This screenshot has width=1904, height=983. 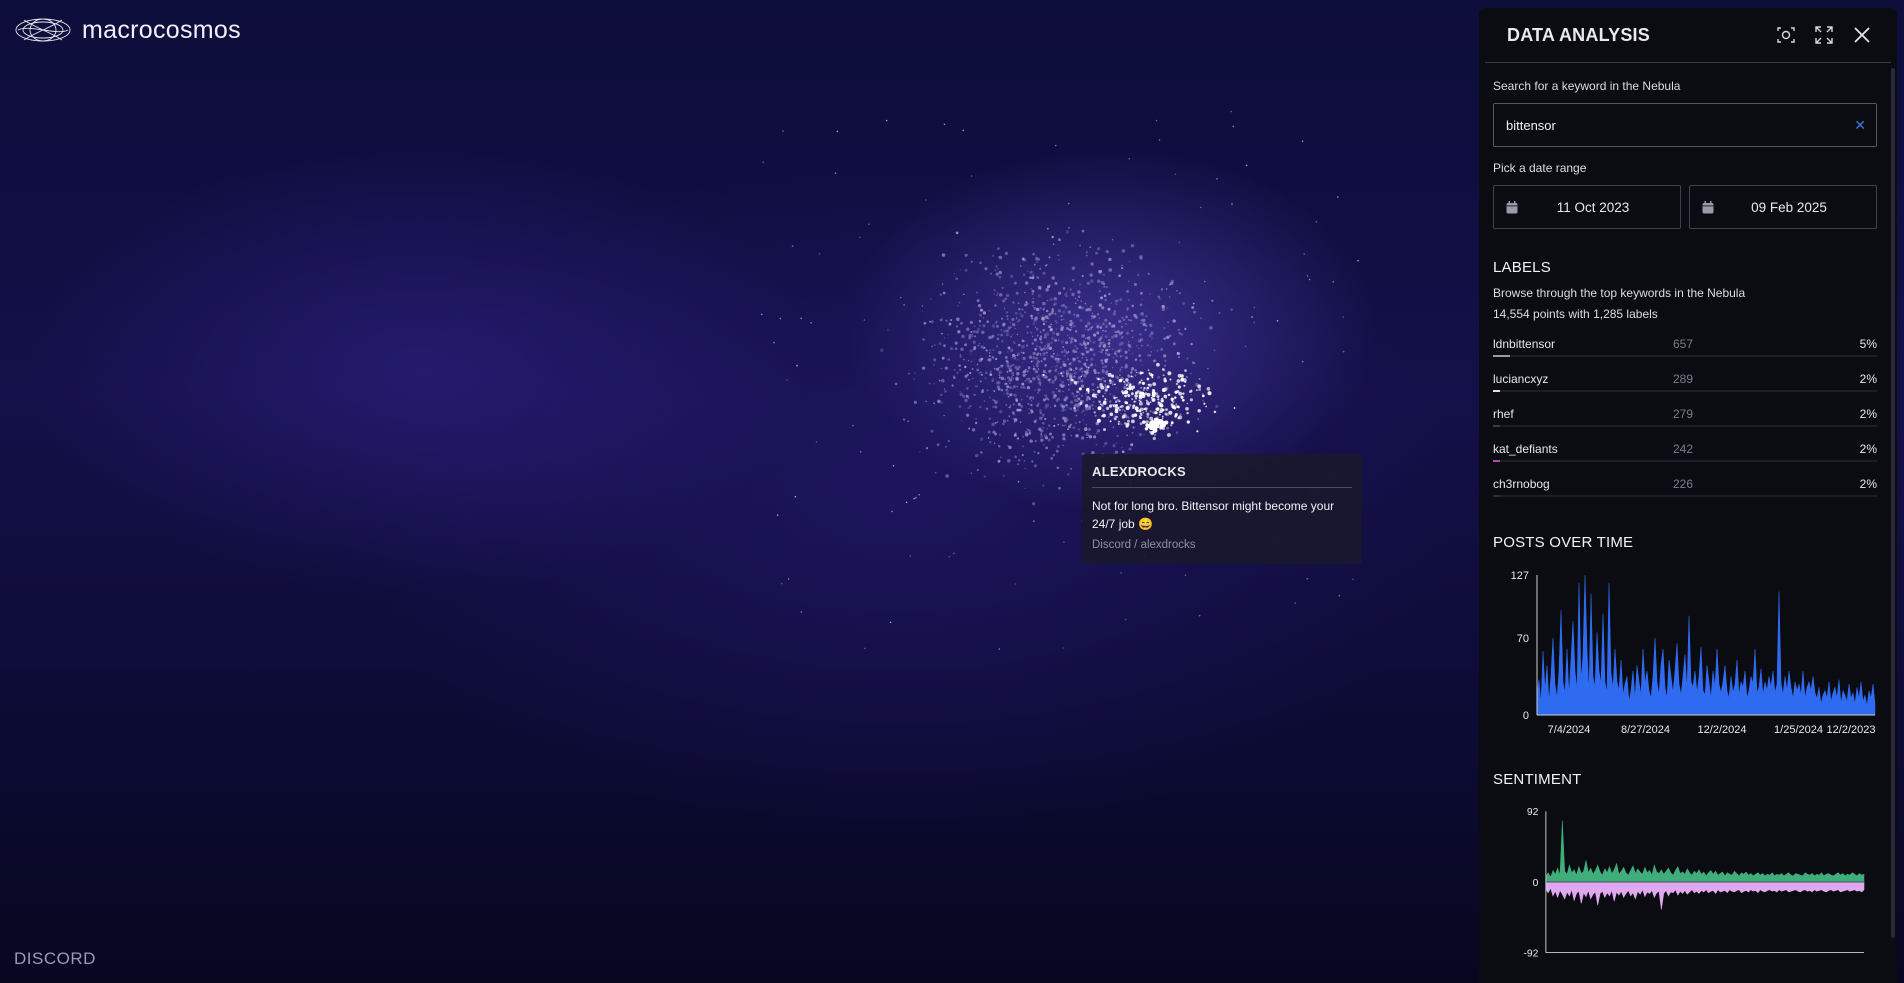 I want to click on label-count: 226, so click(x=1683, y=484).